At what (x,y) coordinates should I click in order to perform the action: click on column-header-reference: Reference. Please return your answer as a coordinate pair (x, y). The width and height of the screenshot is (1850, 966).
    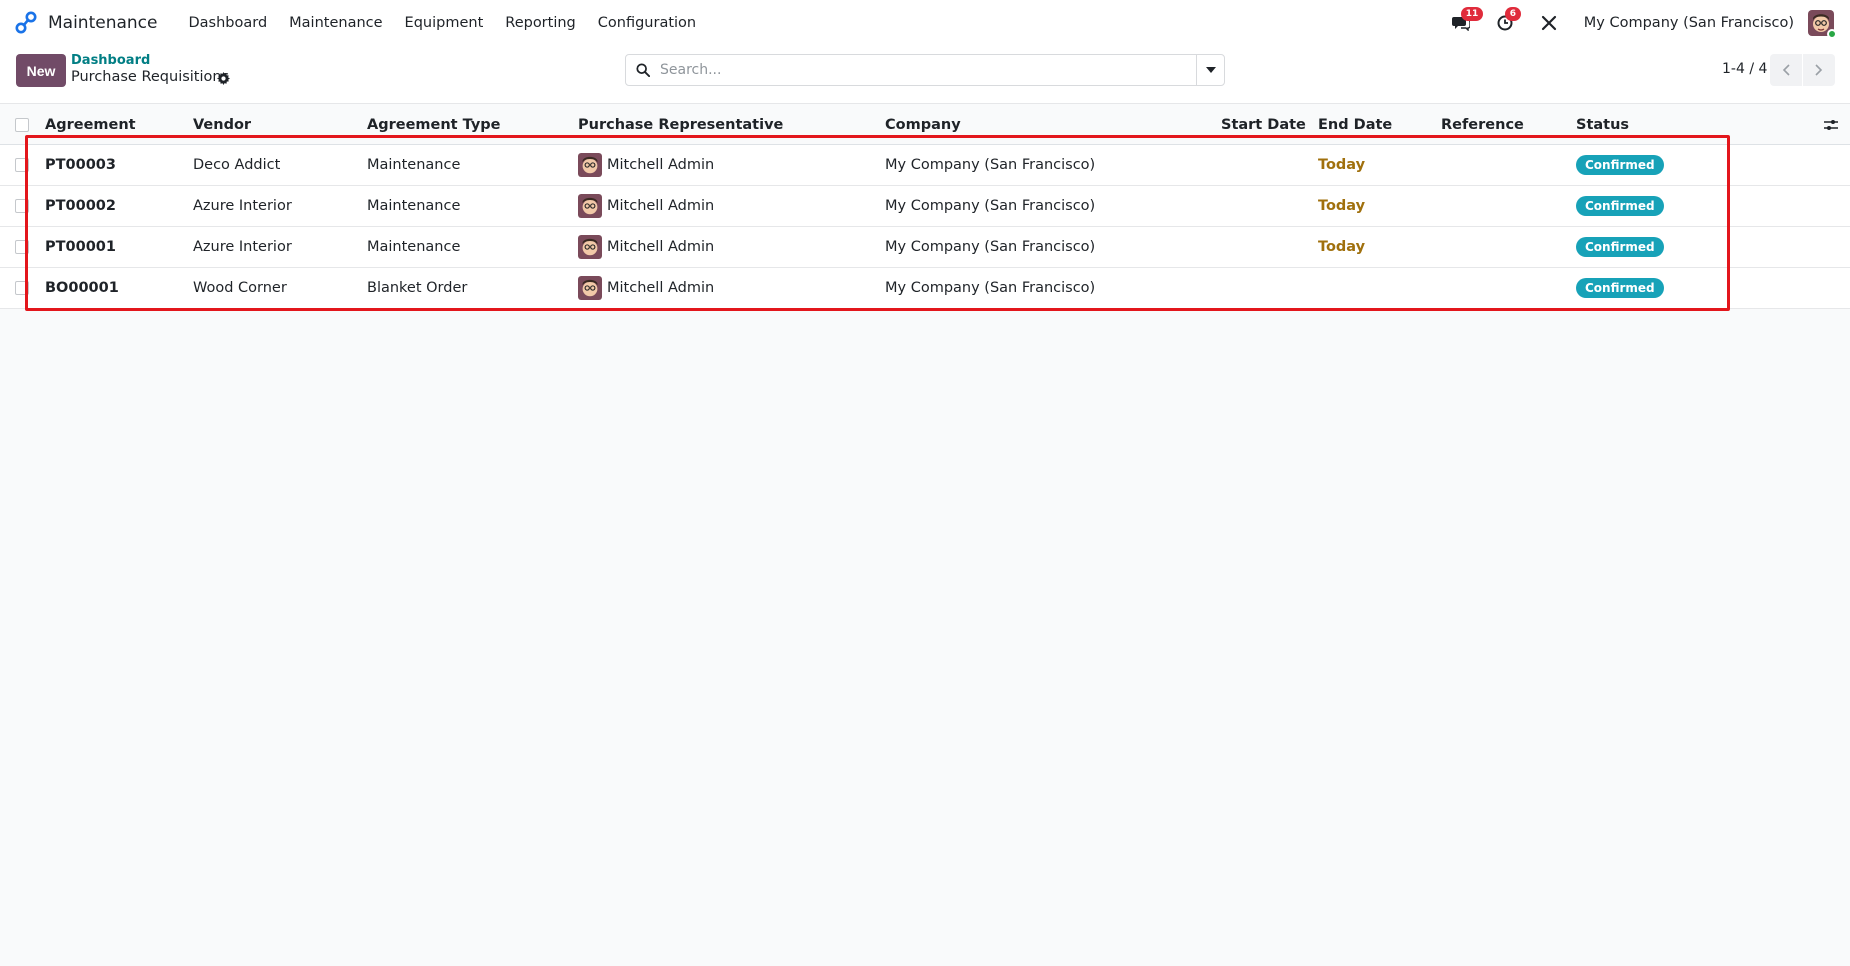
    Looking at the image, I should click on (1482, 124).